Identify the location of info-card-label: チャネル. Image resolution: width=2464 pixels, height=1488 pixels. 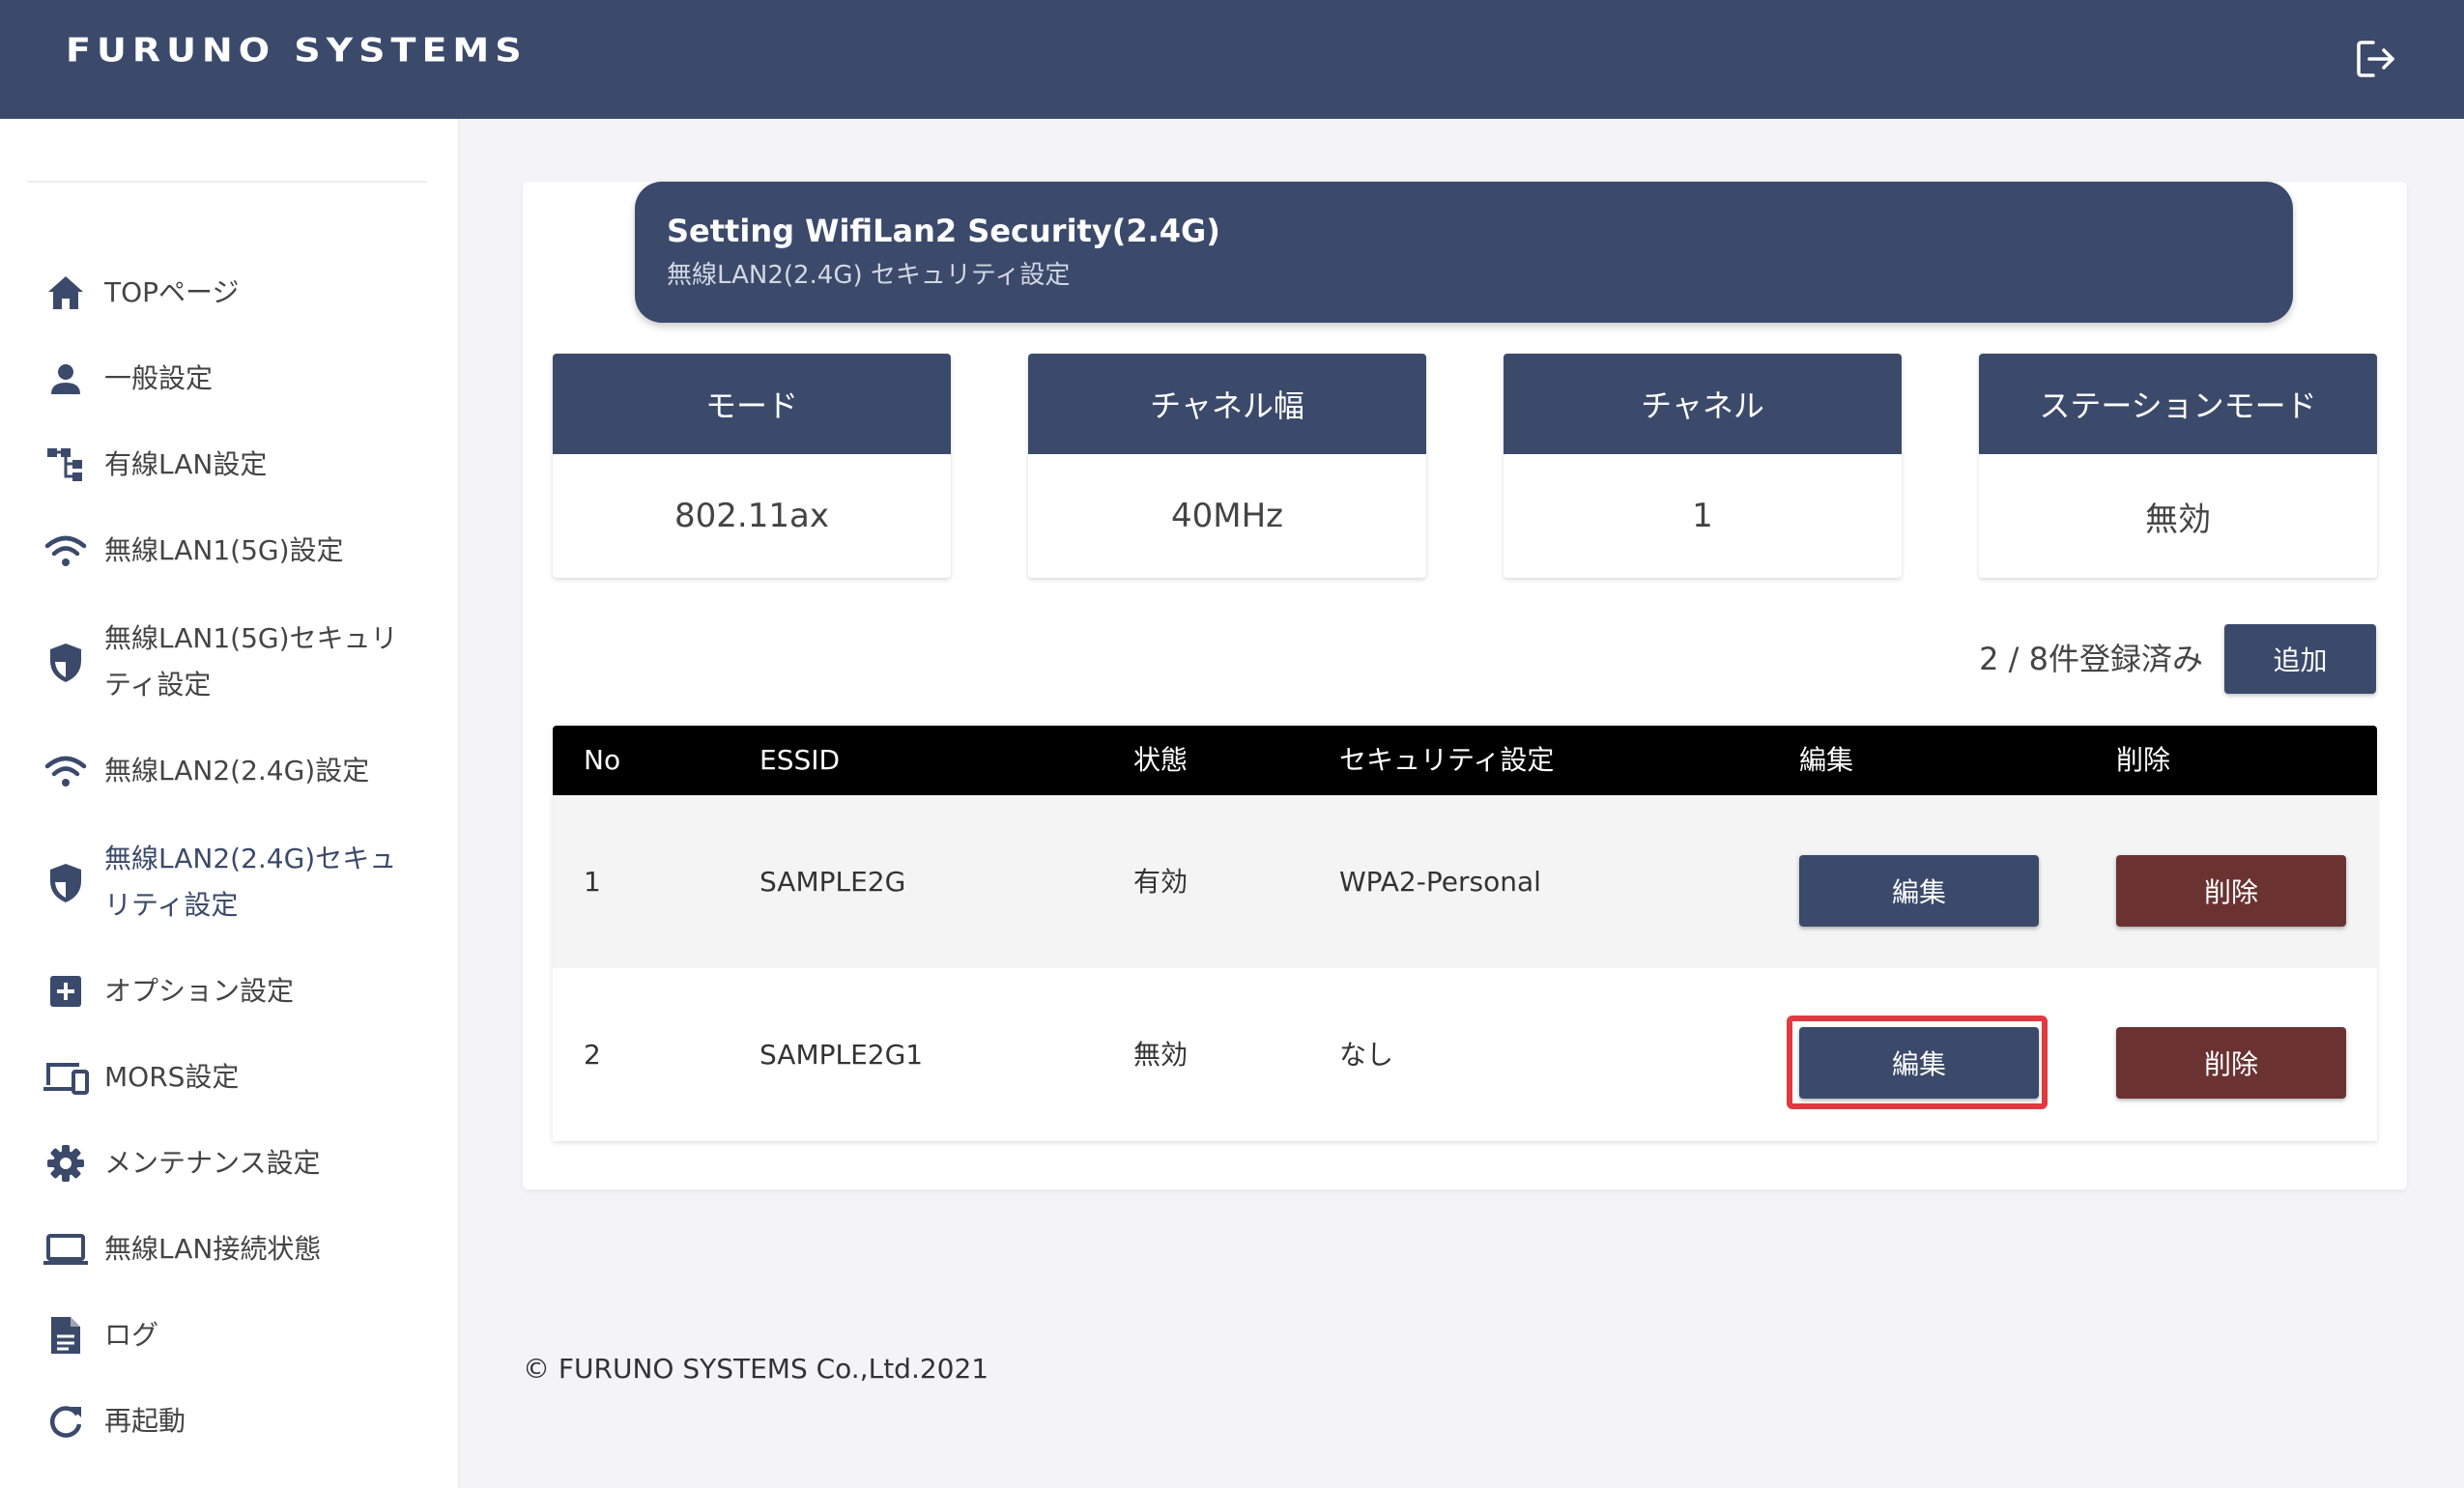
(1703, 404).